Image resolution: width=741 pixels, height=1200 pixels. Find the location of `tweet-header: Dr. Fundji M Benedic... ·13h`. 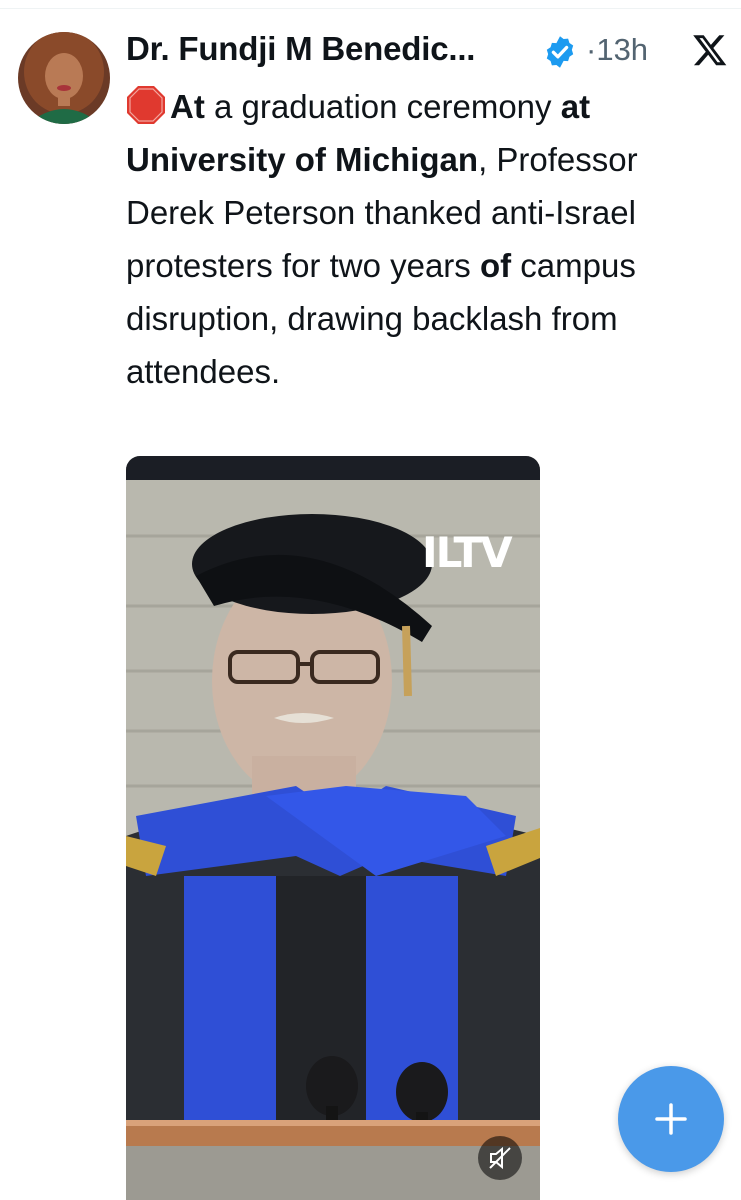

tweet-header: Dr. Fundji M Benedic... ·13h is located at coordinates (427, 52).